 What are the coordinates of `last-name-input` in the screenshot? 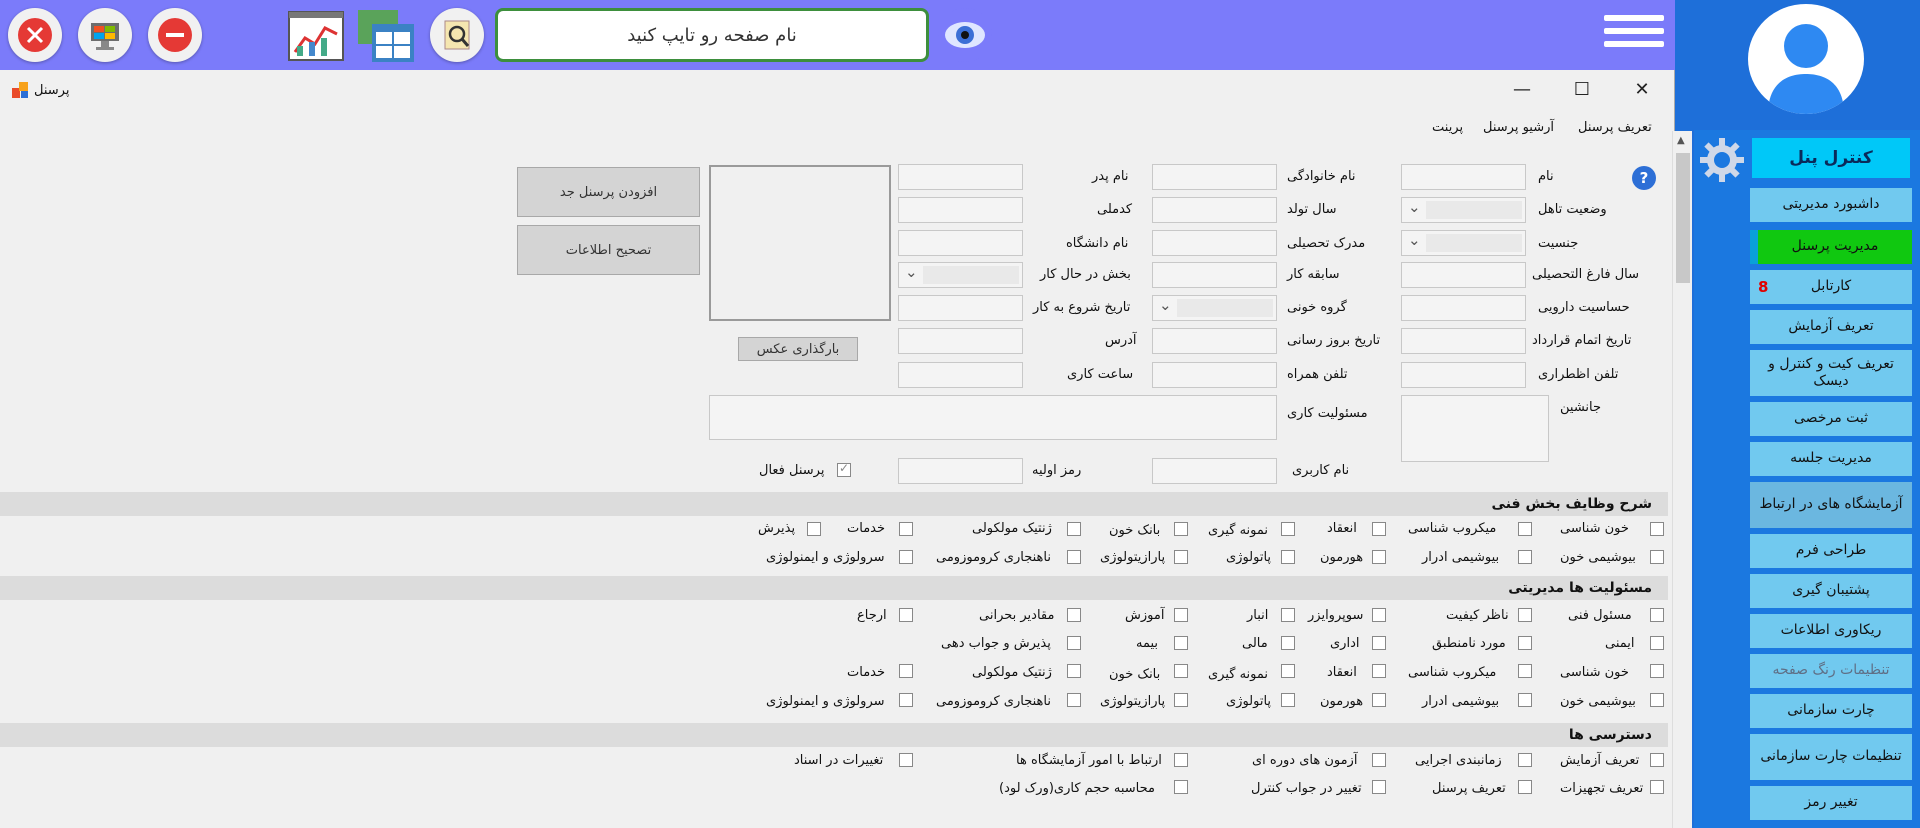 It's located at (1214, 177).